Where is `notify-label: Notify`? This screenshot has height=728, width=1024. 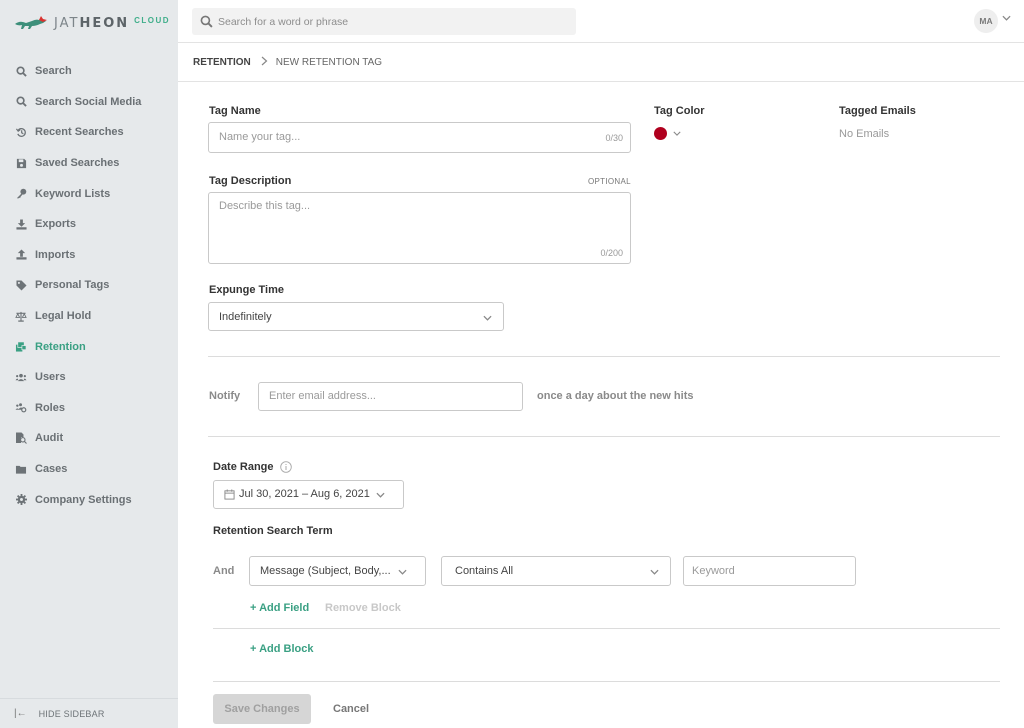 notify-label: Notify is located at coordinates (225, 396).